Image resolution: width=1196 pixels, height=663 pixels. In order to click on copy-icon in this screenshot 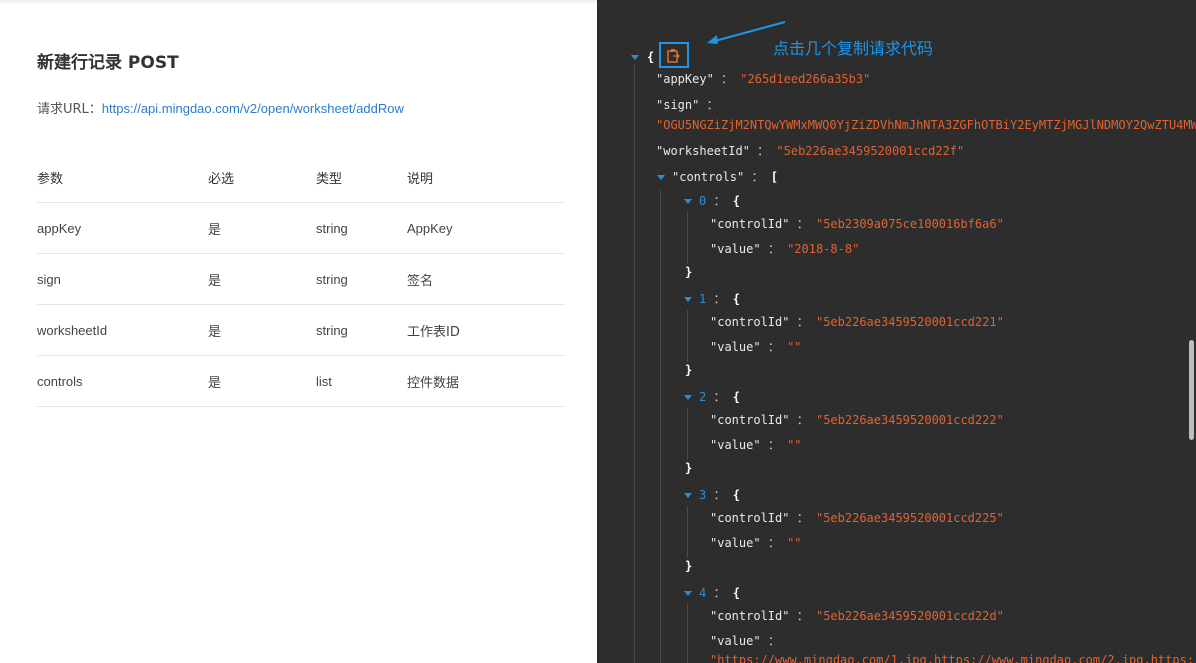, I will do `click(673, 56)`.